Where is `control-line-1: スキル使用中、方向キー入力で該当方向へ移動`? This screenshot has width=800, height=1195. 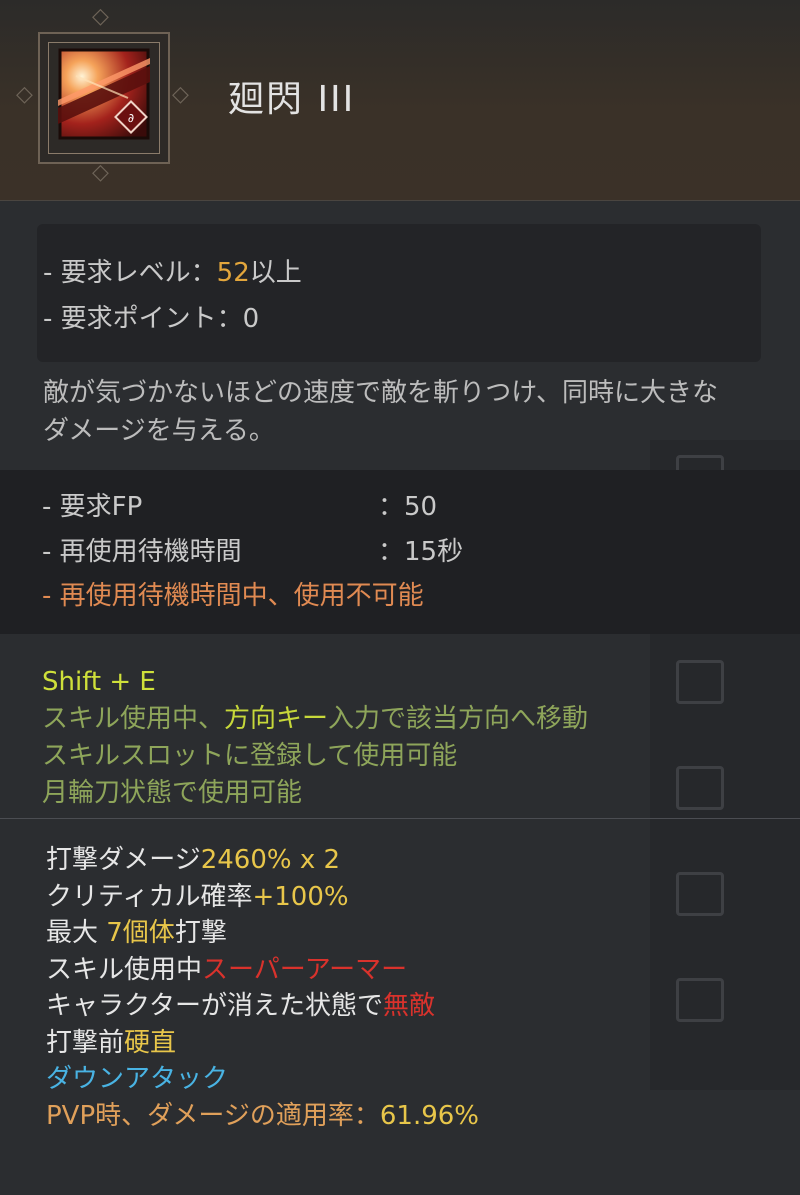 control-line-1: スキル使用中、方向キー入力で該当方向へ移動 is located at coordinates (315, 719).